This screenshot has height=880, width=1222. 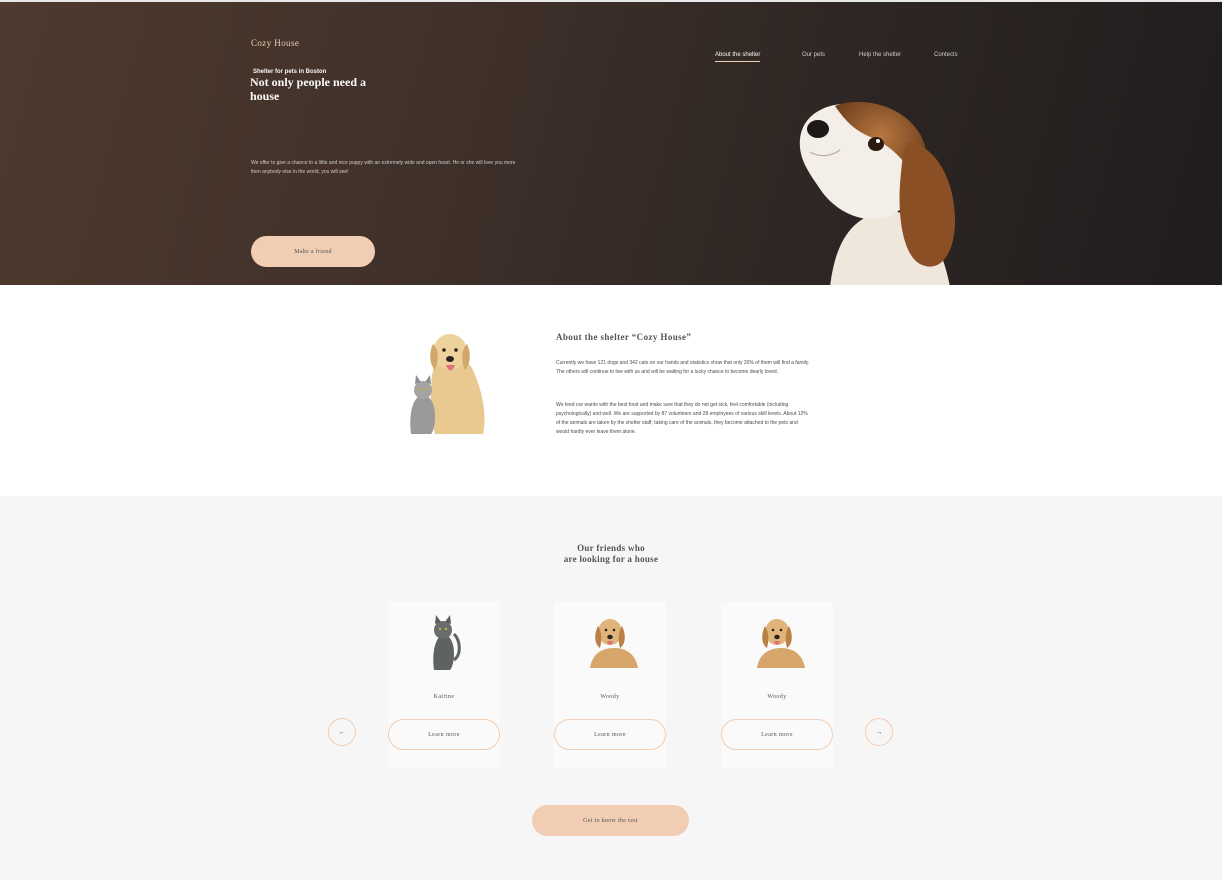 I want to click on logo: Cozy House, so click(x=275, y=43).